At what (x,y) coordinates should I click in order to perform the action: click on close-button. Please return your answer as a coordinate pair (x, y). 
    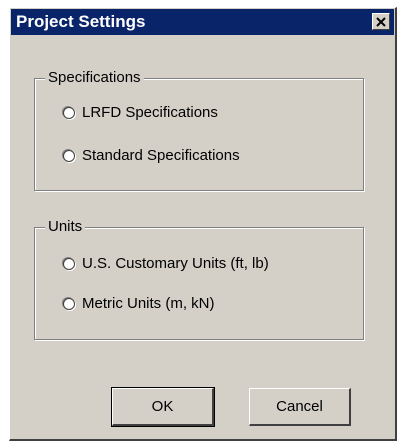
    Looking at the image, I should click on (381, 21).